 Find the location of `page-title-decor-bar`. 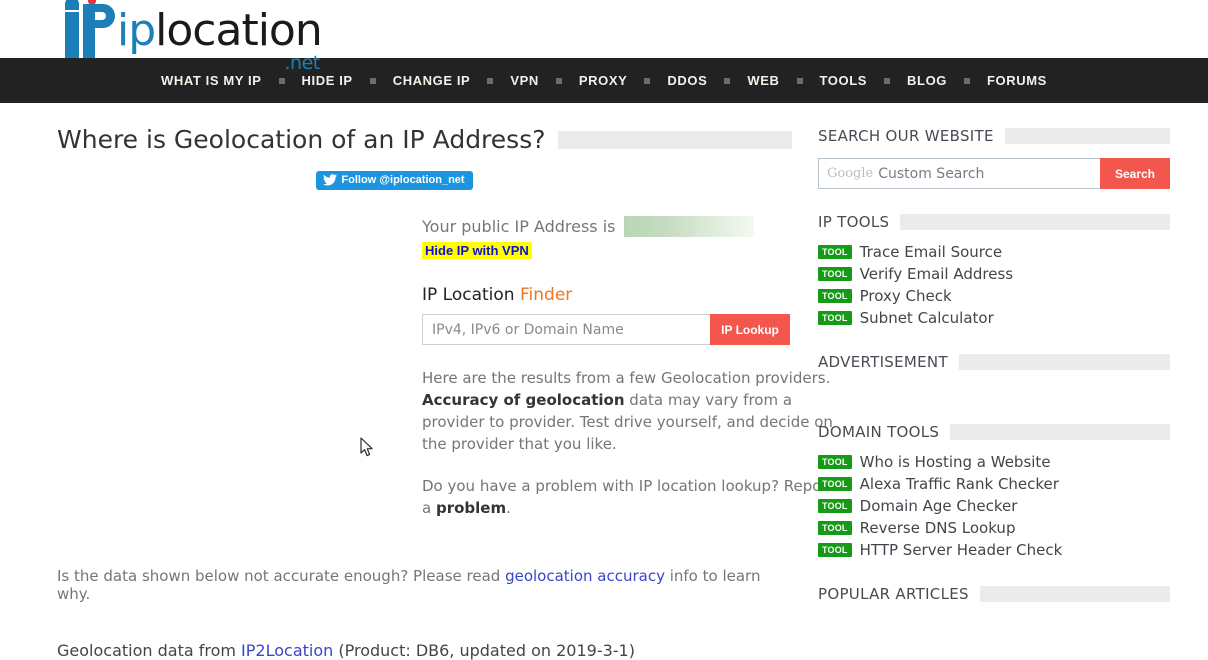

page-title-decor-bar is located at coordinates (674, 139).